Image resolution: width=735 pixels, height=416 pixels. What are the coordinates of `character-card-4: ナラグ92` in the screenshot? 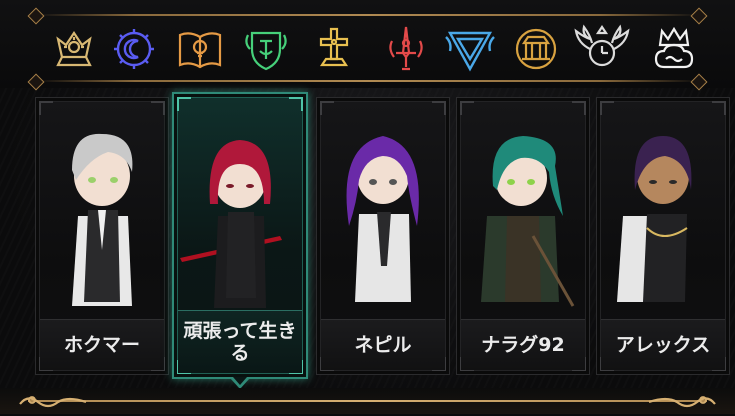 It's located at (523, 236).